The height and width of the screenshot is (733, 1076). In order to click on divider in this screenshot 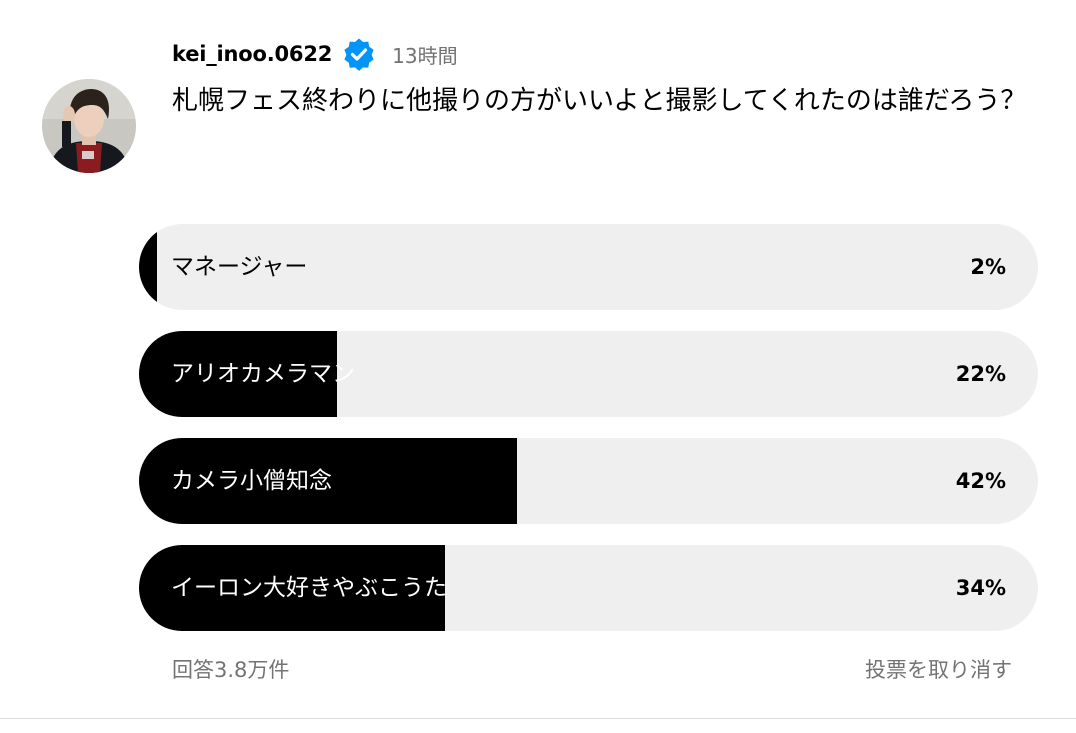, I will do `click(538, 718)`.